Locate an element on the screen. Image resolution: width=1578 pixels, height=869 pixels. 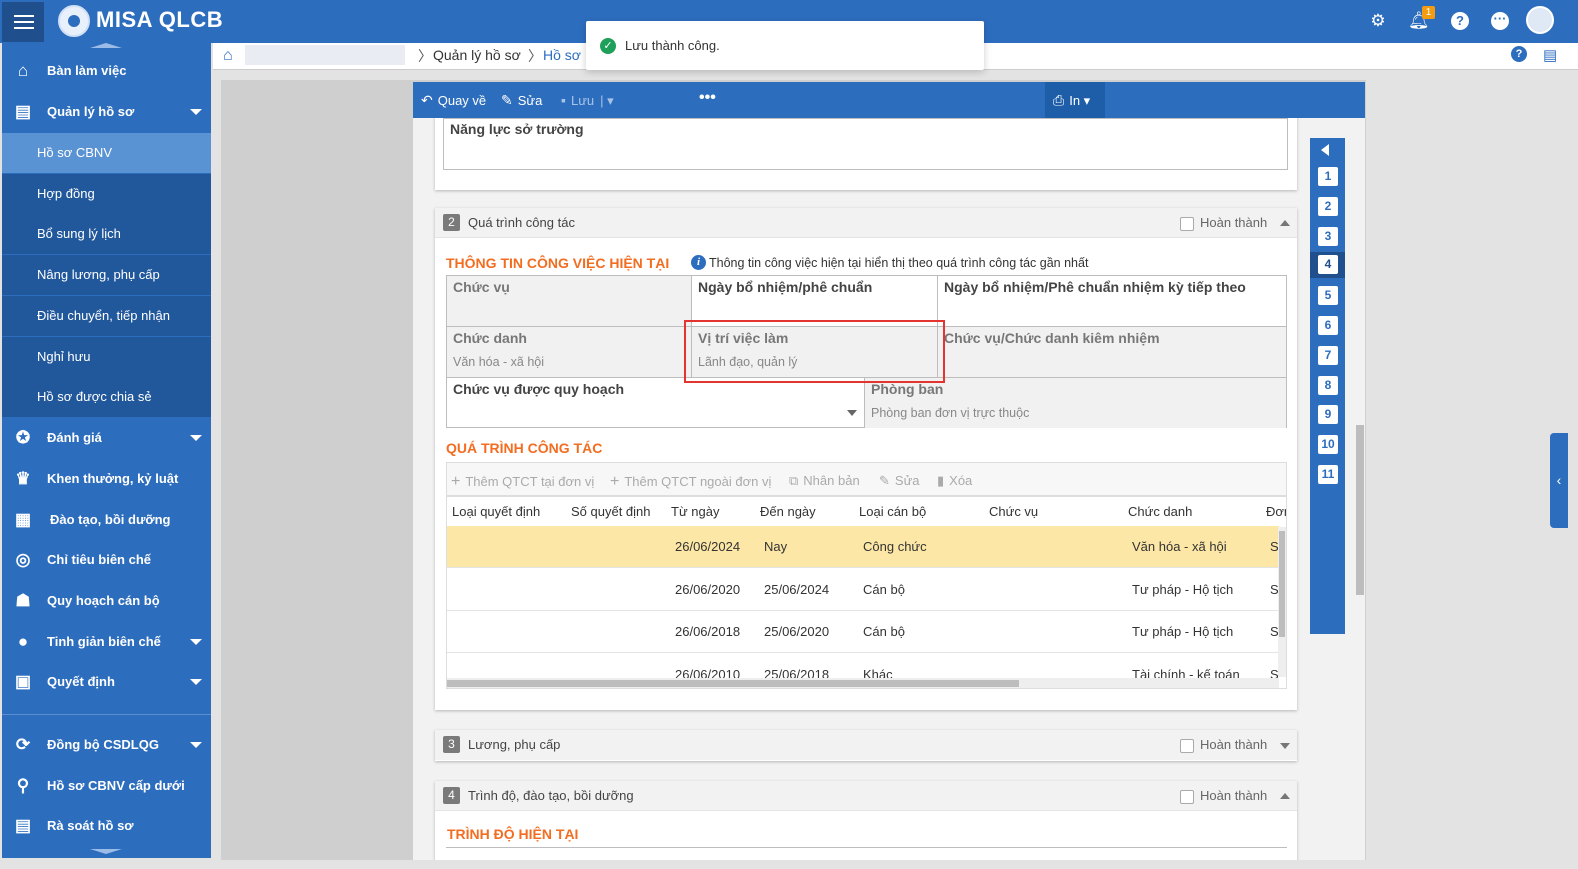
breadcrumb-item-quan-ly-ho-so: Quản lý hồ sơ is located at coordinates (477, 55).